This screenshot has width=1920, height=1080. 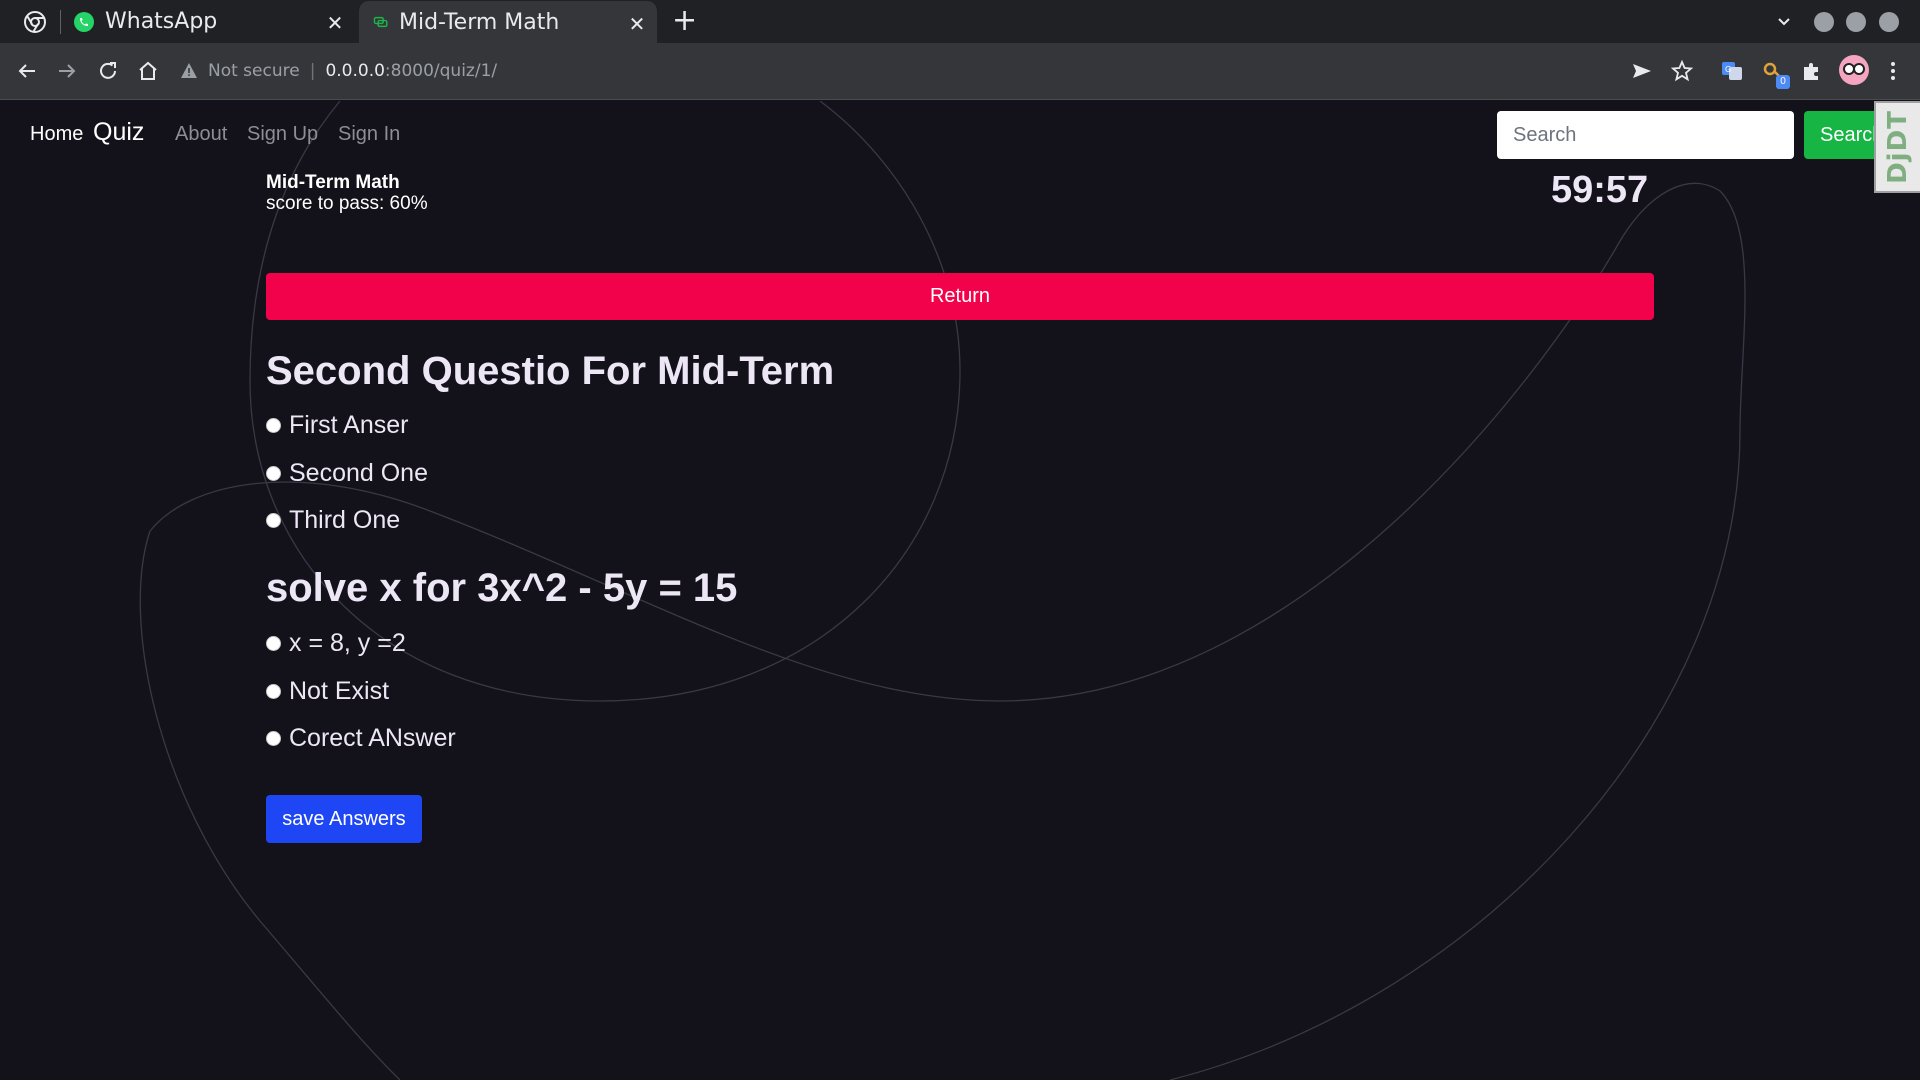 What do you see at coordinates (1682, 71) in the screenshot?
I see `bookmark-star-icon` at bounding box center [1682, 71].